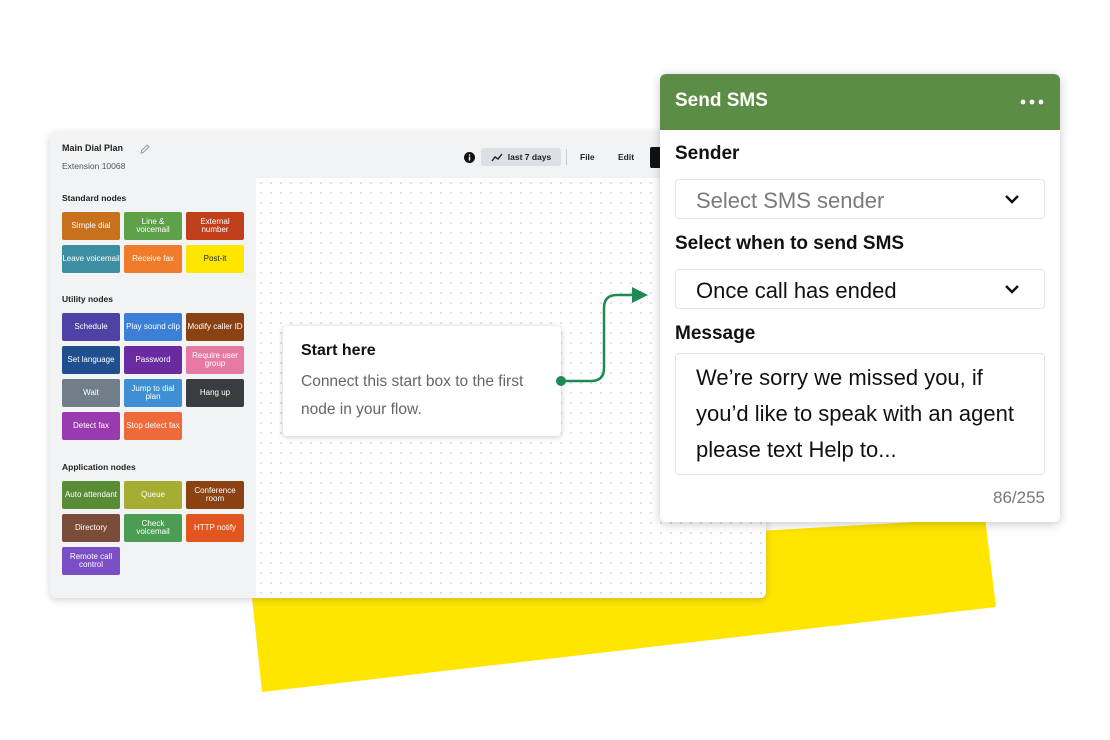  Describe the element at coordinates (566, 157) in the screenshot. I see `header-divider` at that location.